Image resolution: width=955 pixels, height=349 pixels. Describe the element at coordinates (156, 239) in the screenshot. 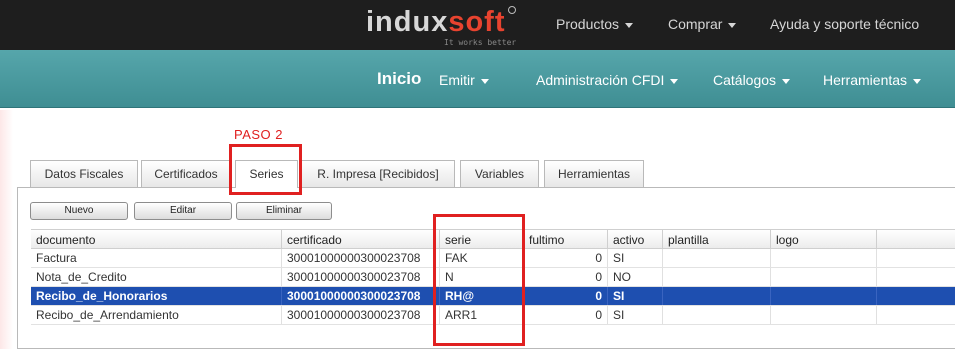

I see `column-header-documento: documento` at that location.